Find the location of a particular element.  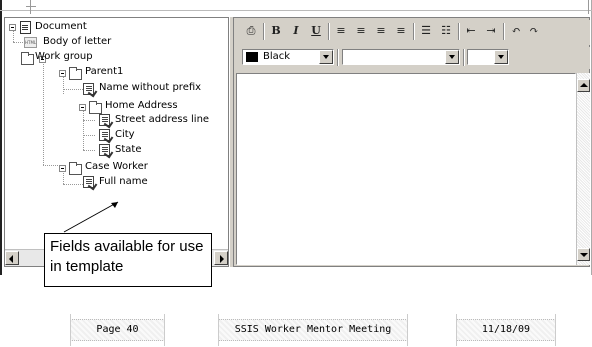

print-icon: ⎙ is located at coordinates (251, 31).